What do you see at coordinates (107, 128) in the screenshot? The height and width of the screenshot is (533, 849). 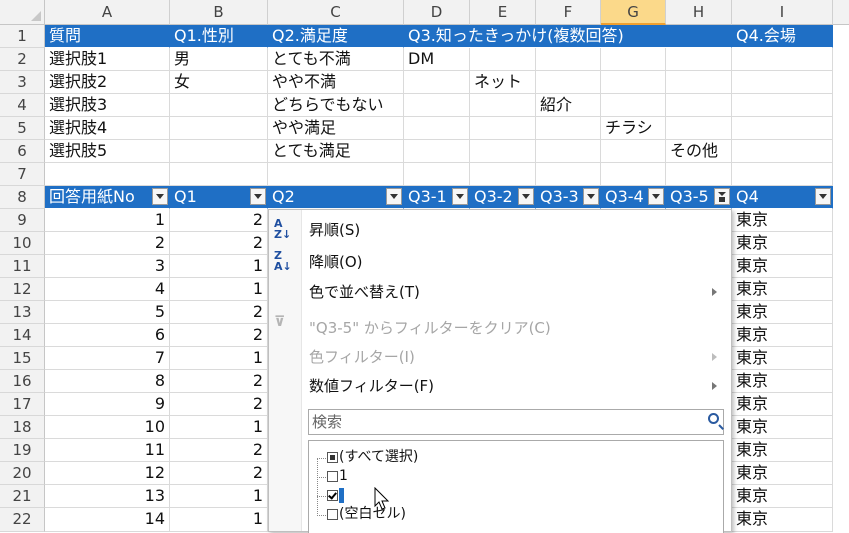 I see `cell-a5: 選択肢4` at bounding box center [107, 128].